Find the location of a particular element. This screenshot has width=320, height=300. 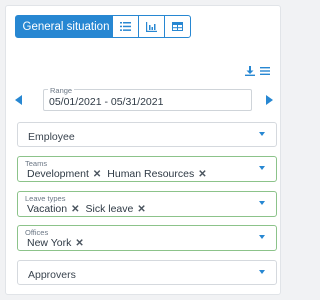

chip-label: Development is located at coordinates (58, 174).